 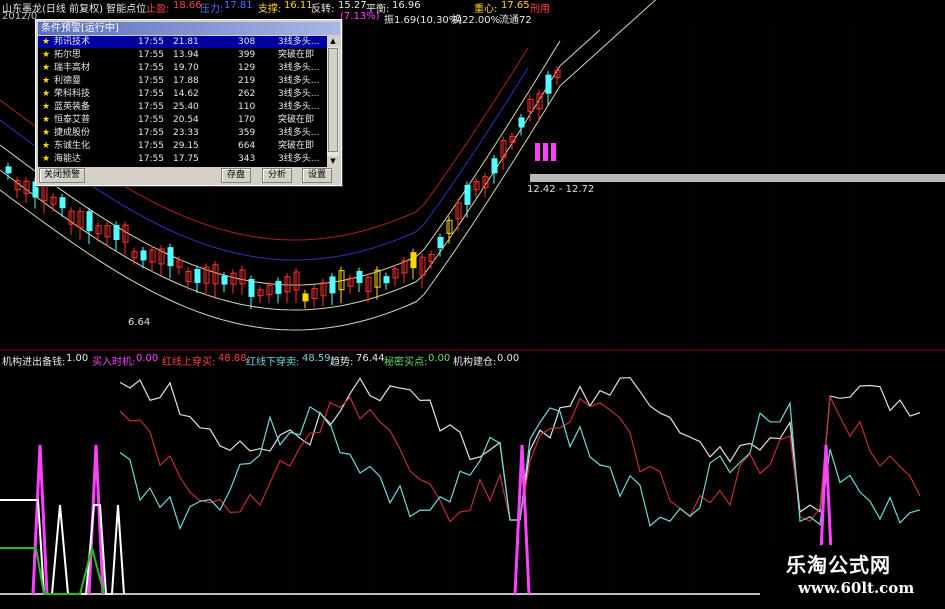 I want to click on alert-row: ★ 东诚生化 17:55 29.15 664 突破在即, so click(x=182, y=146).